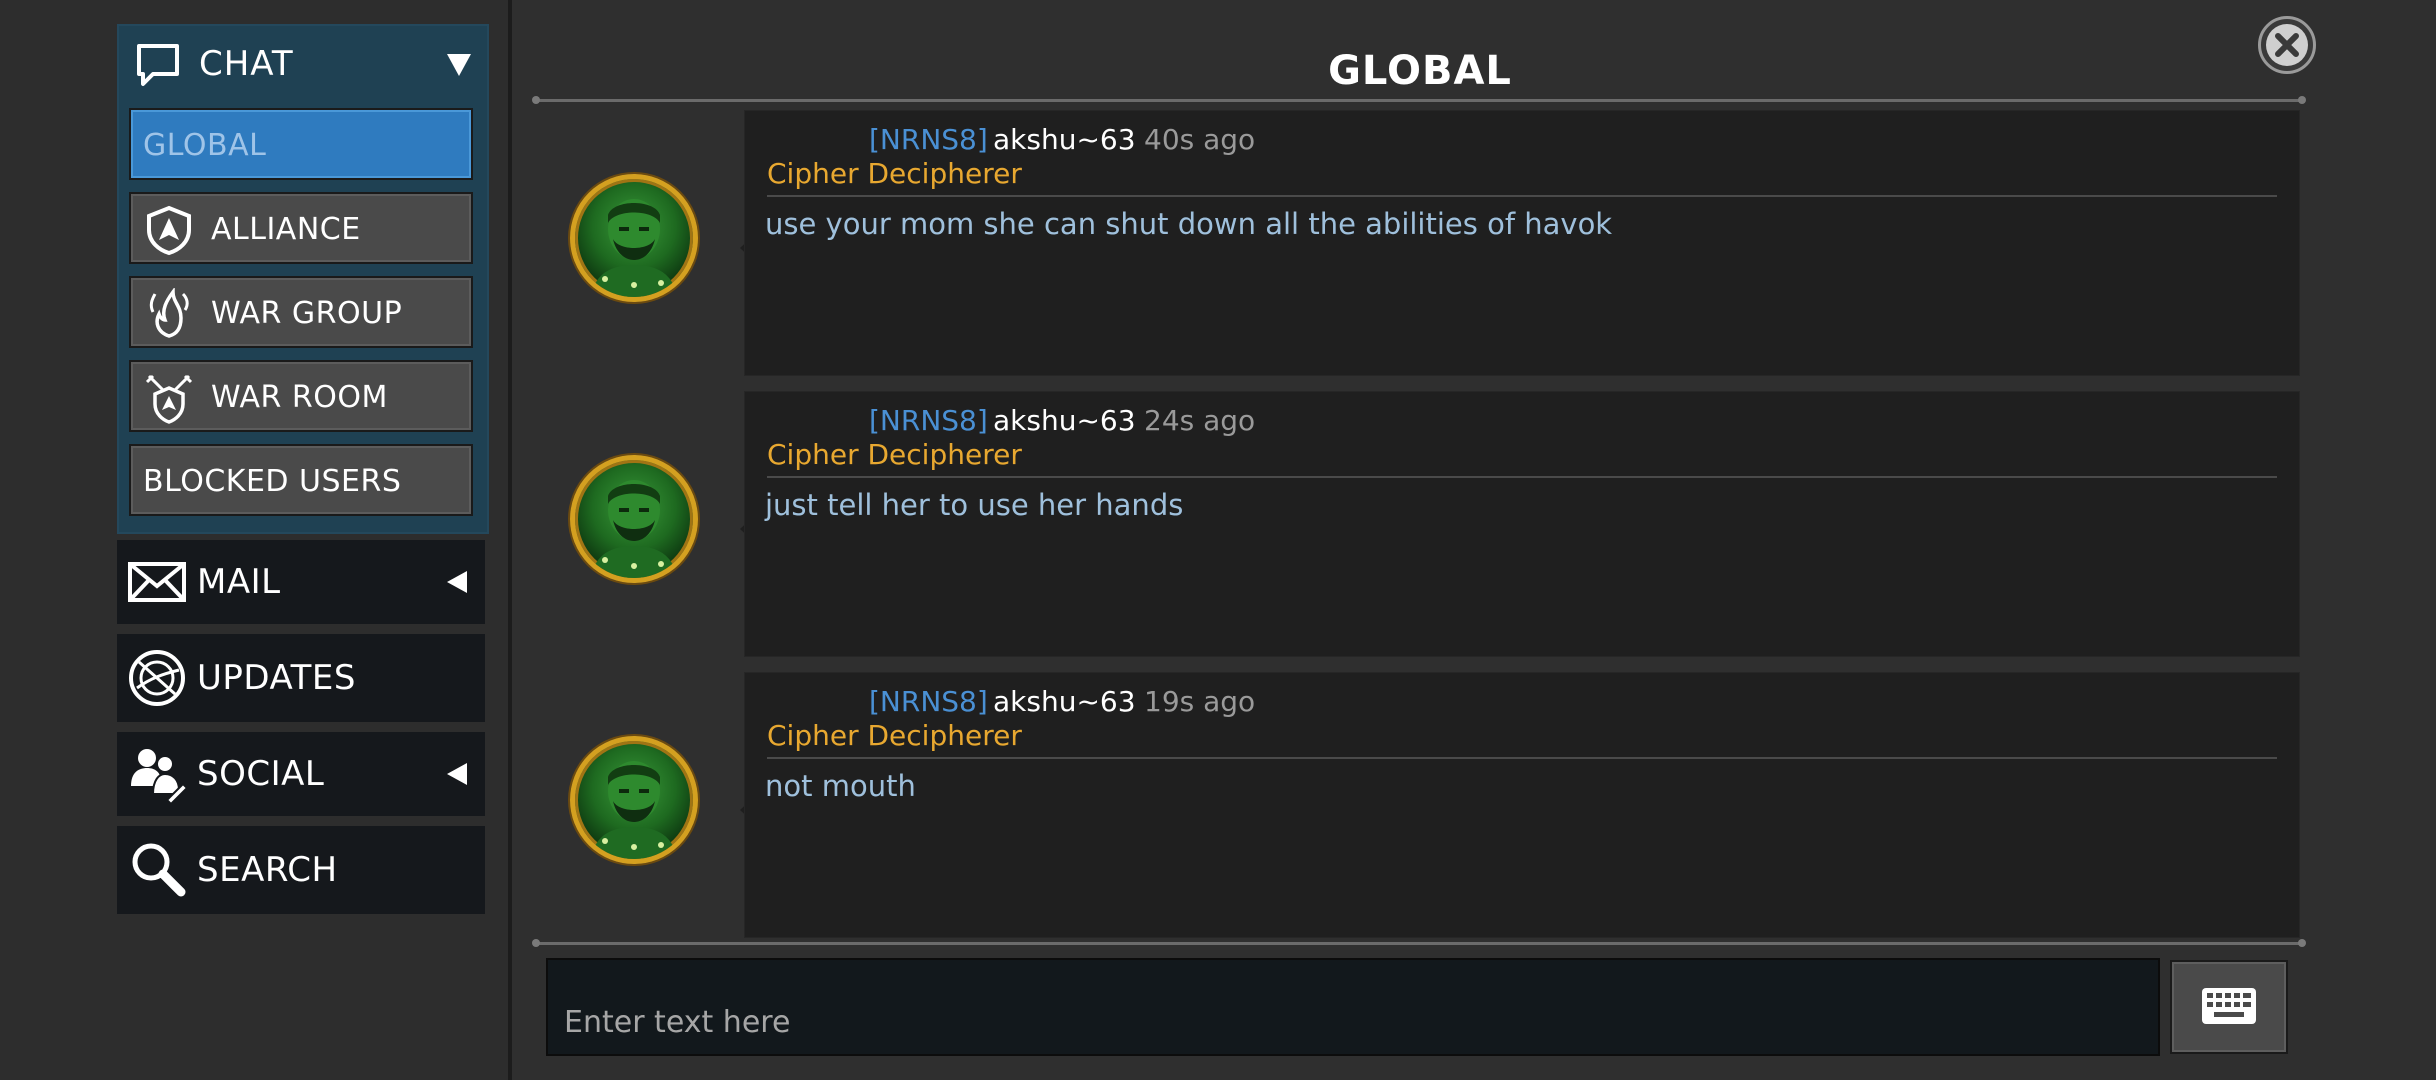 This screenshot has width=2436, height=1080. I want to click on message-text: just tell her to use her hands, so click(974, 505).